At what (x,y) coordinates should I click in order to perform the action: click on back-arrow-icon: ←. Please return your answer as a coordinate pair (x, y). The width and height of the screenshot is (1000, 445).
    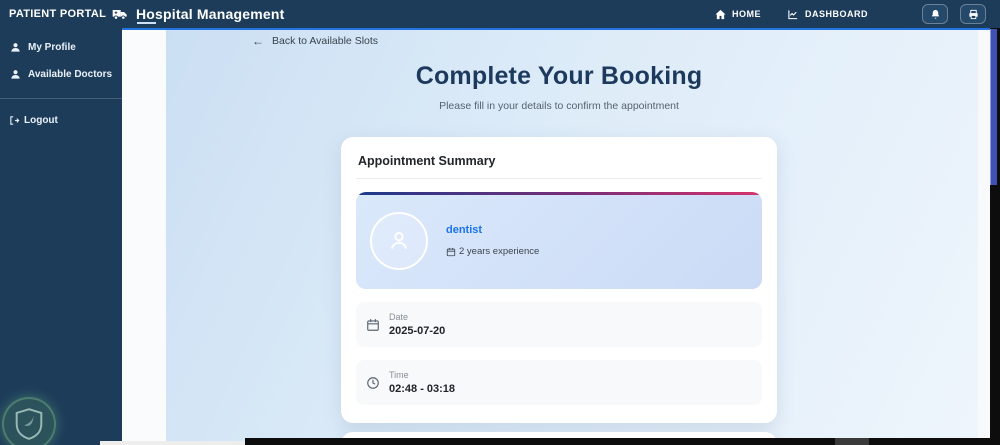
    Looking at the image, I should click on (258, 41).